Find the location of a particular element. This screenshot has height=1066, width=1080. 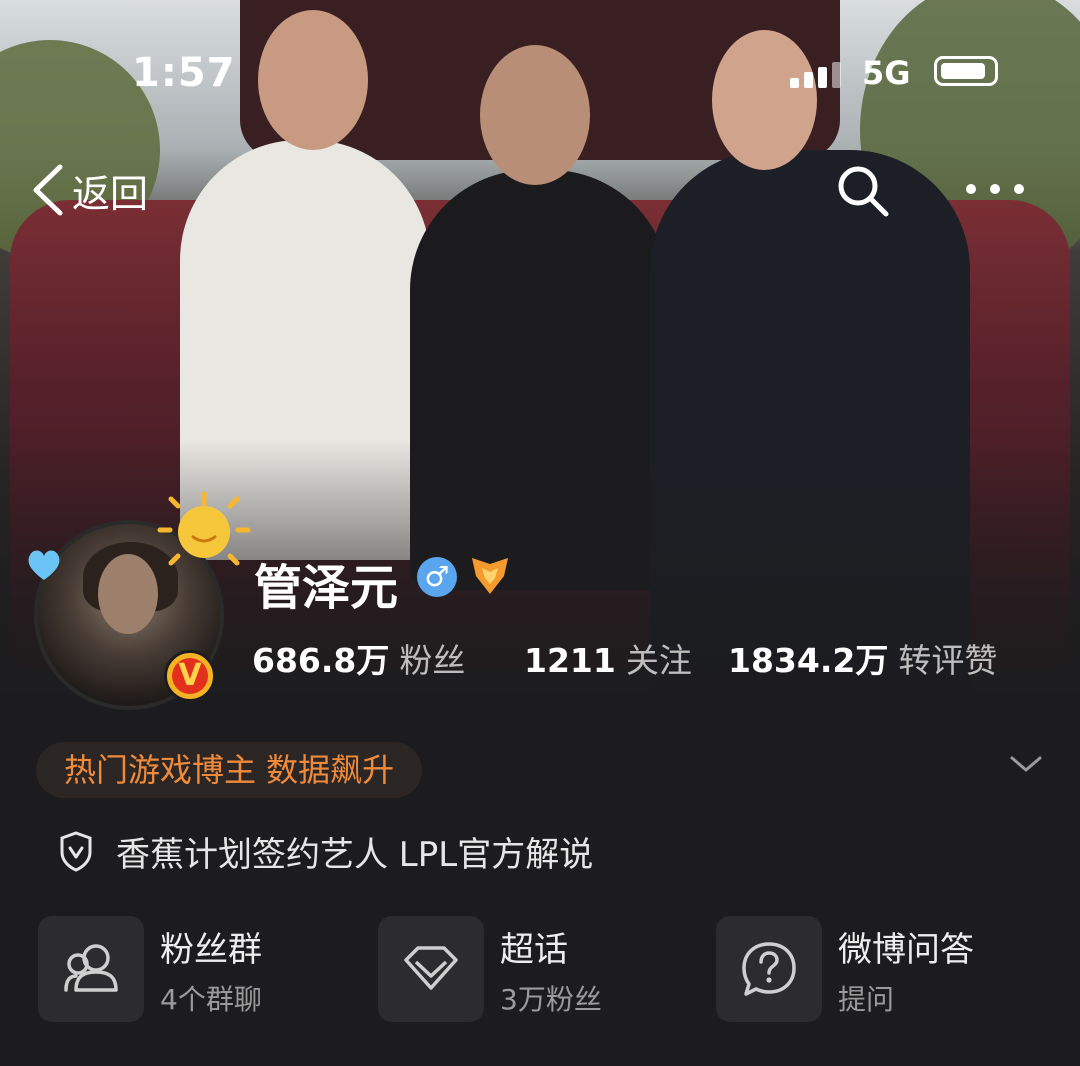

fan-group-card: 粉丝群 4个群聊 is located at coordinates (188, 969).